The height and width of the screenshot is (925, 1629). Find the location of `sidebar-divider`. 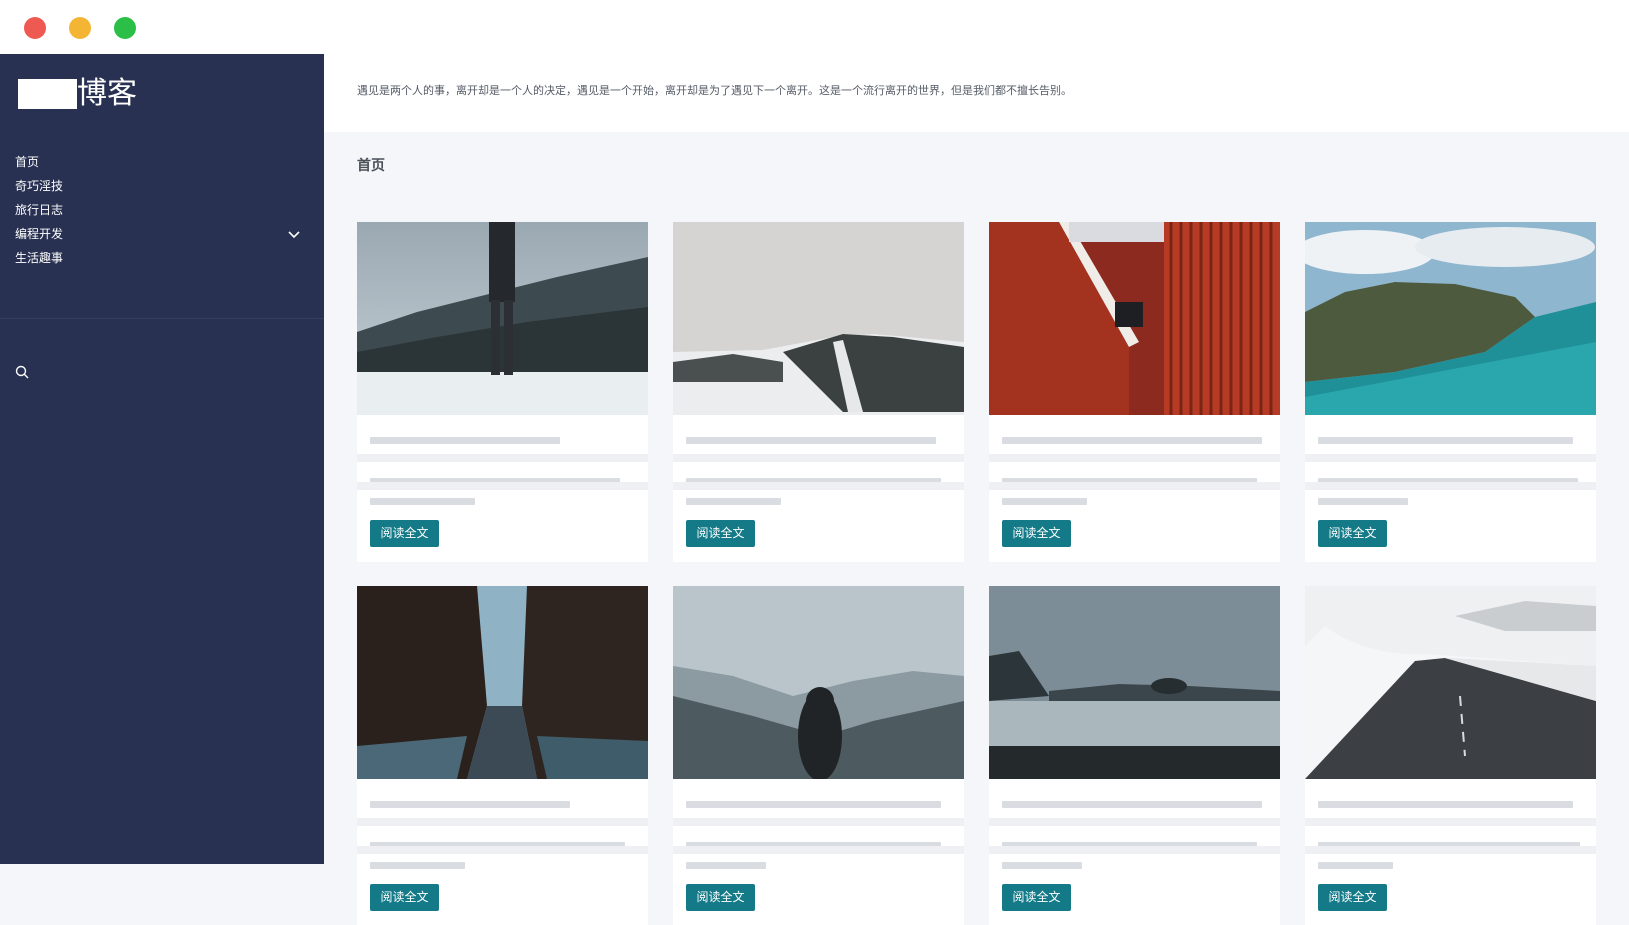

sidebar-divider is located at coordinates (162, 318).